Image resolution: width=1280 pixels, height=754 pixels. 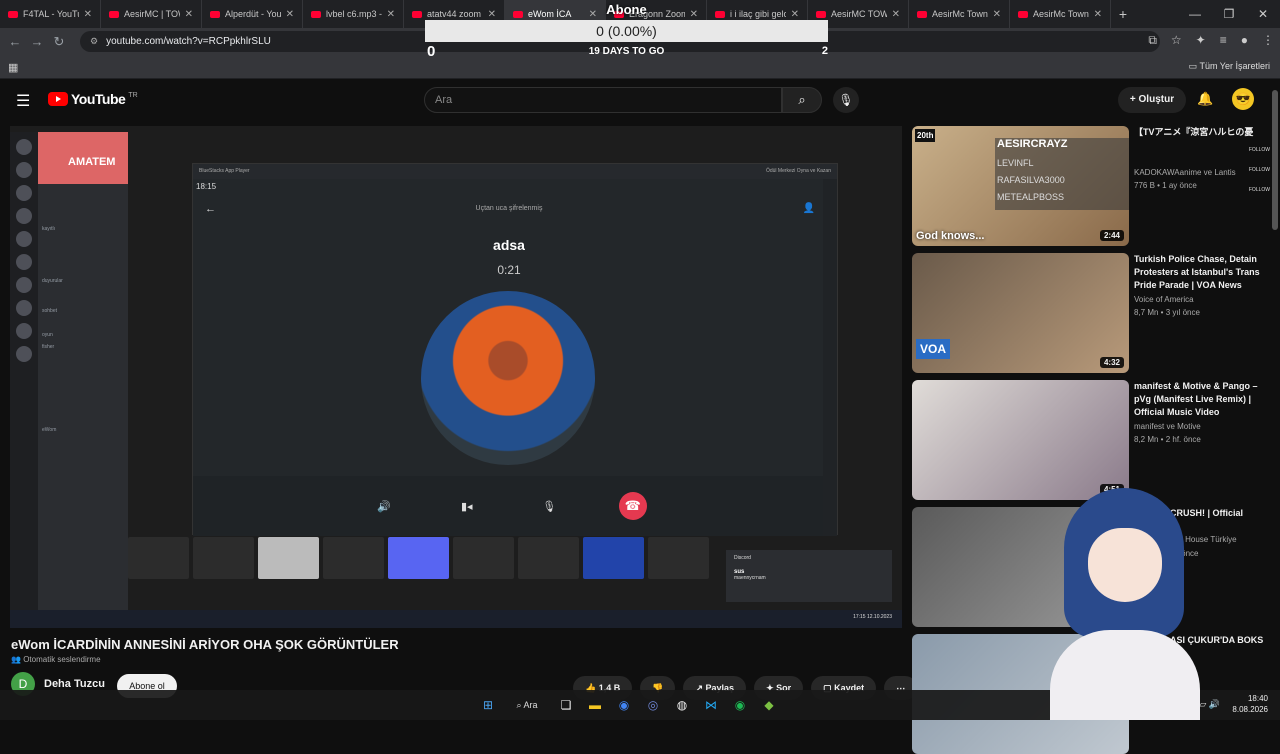 What do you see at coordinates (925, 135) in the screenshot?
I see `thumbnail-badge: 20th` at bounding box center [925, 135].